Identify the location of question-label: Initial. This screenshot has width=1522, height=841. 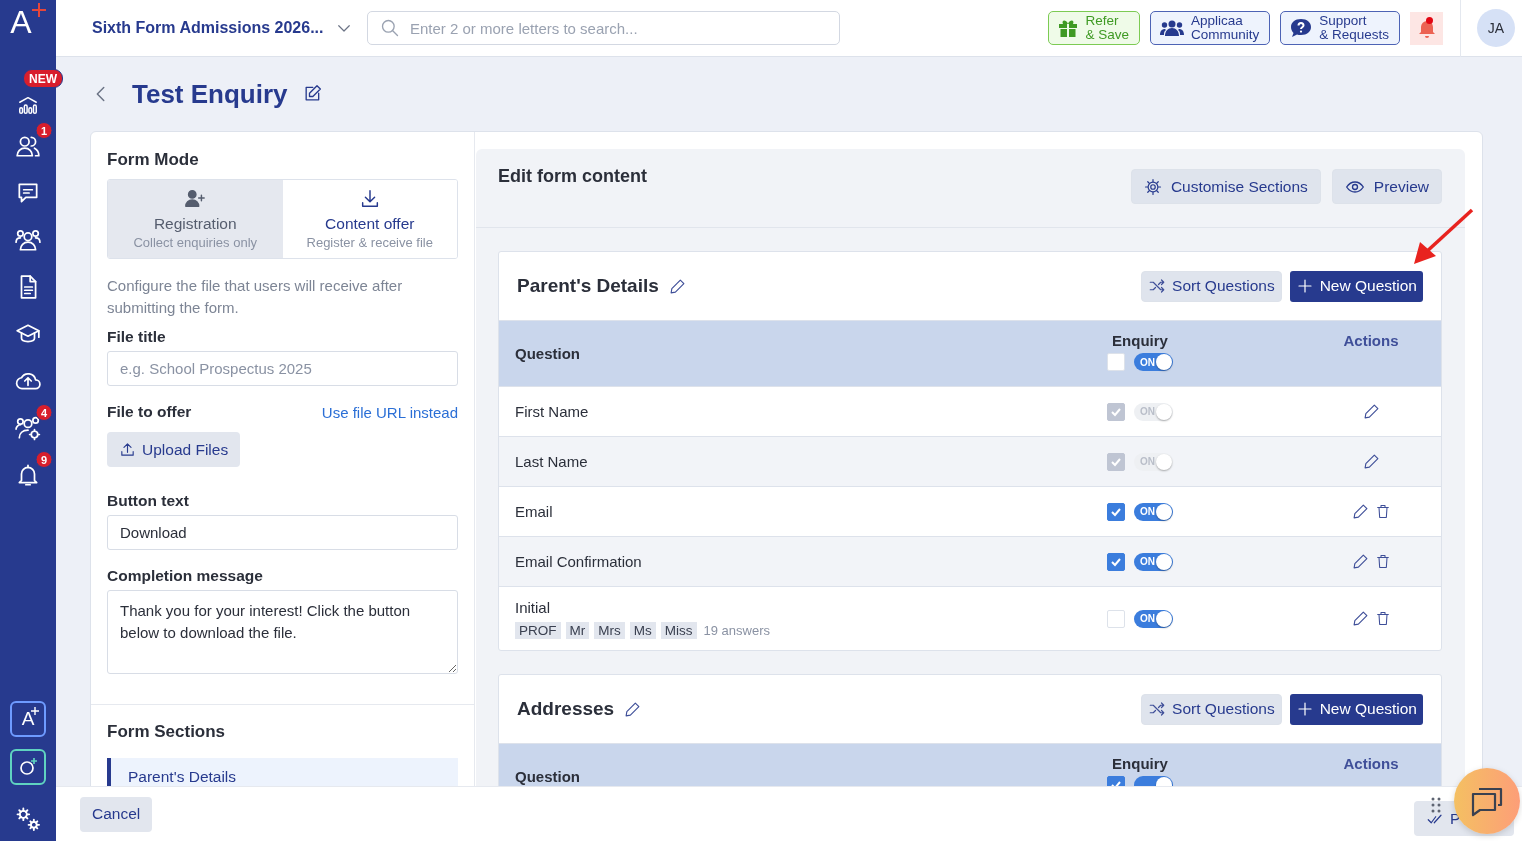
(533, 607).